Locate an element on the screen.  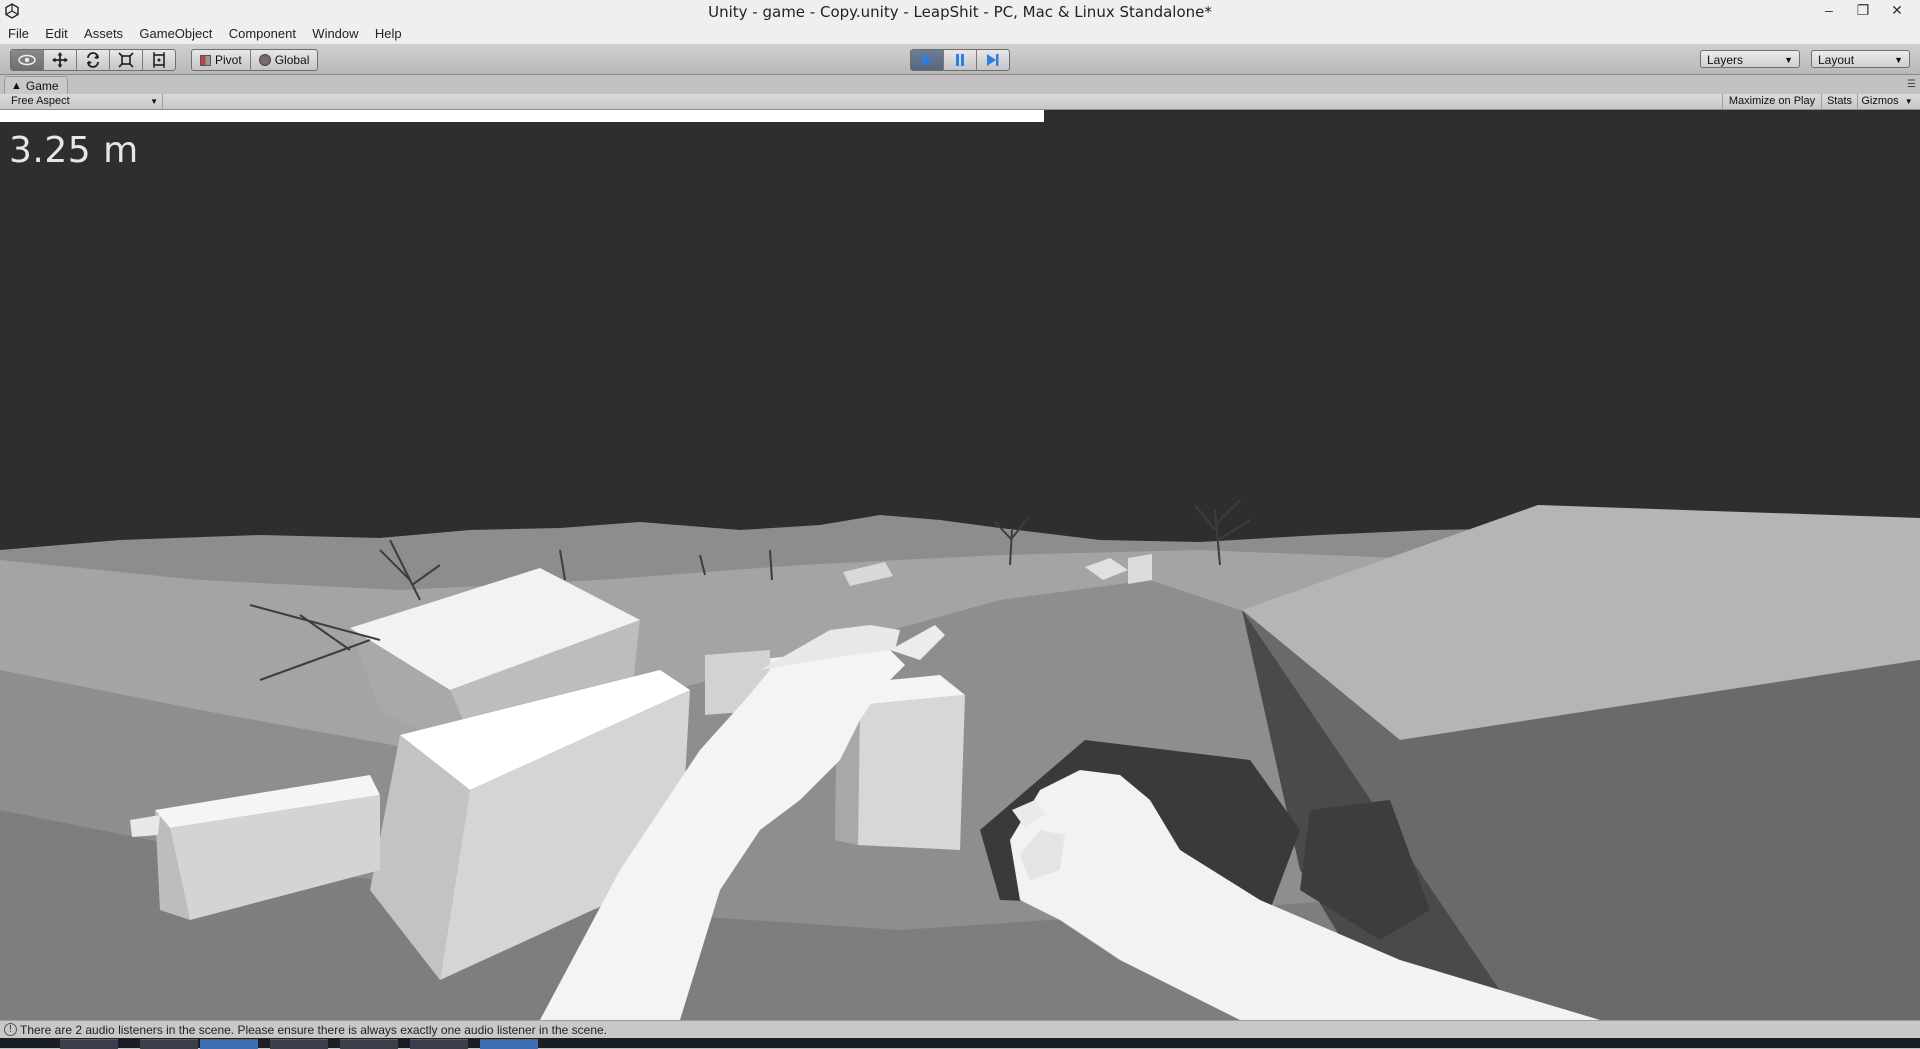
menu-file: File is located at coordinates (18, 34).